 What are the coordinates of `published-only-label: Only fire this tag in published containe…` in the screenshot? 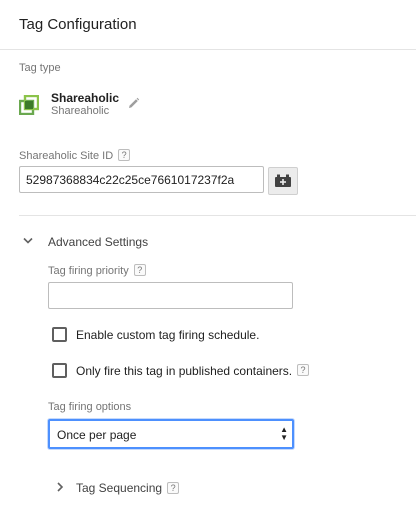 It's located at (184, 371).